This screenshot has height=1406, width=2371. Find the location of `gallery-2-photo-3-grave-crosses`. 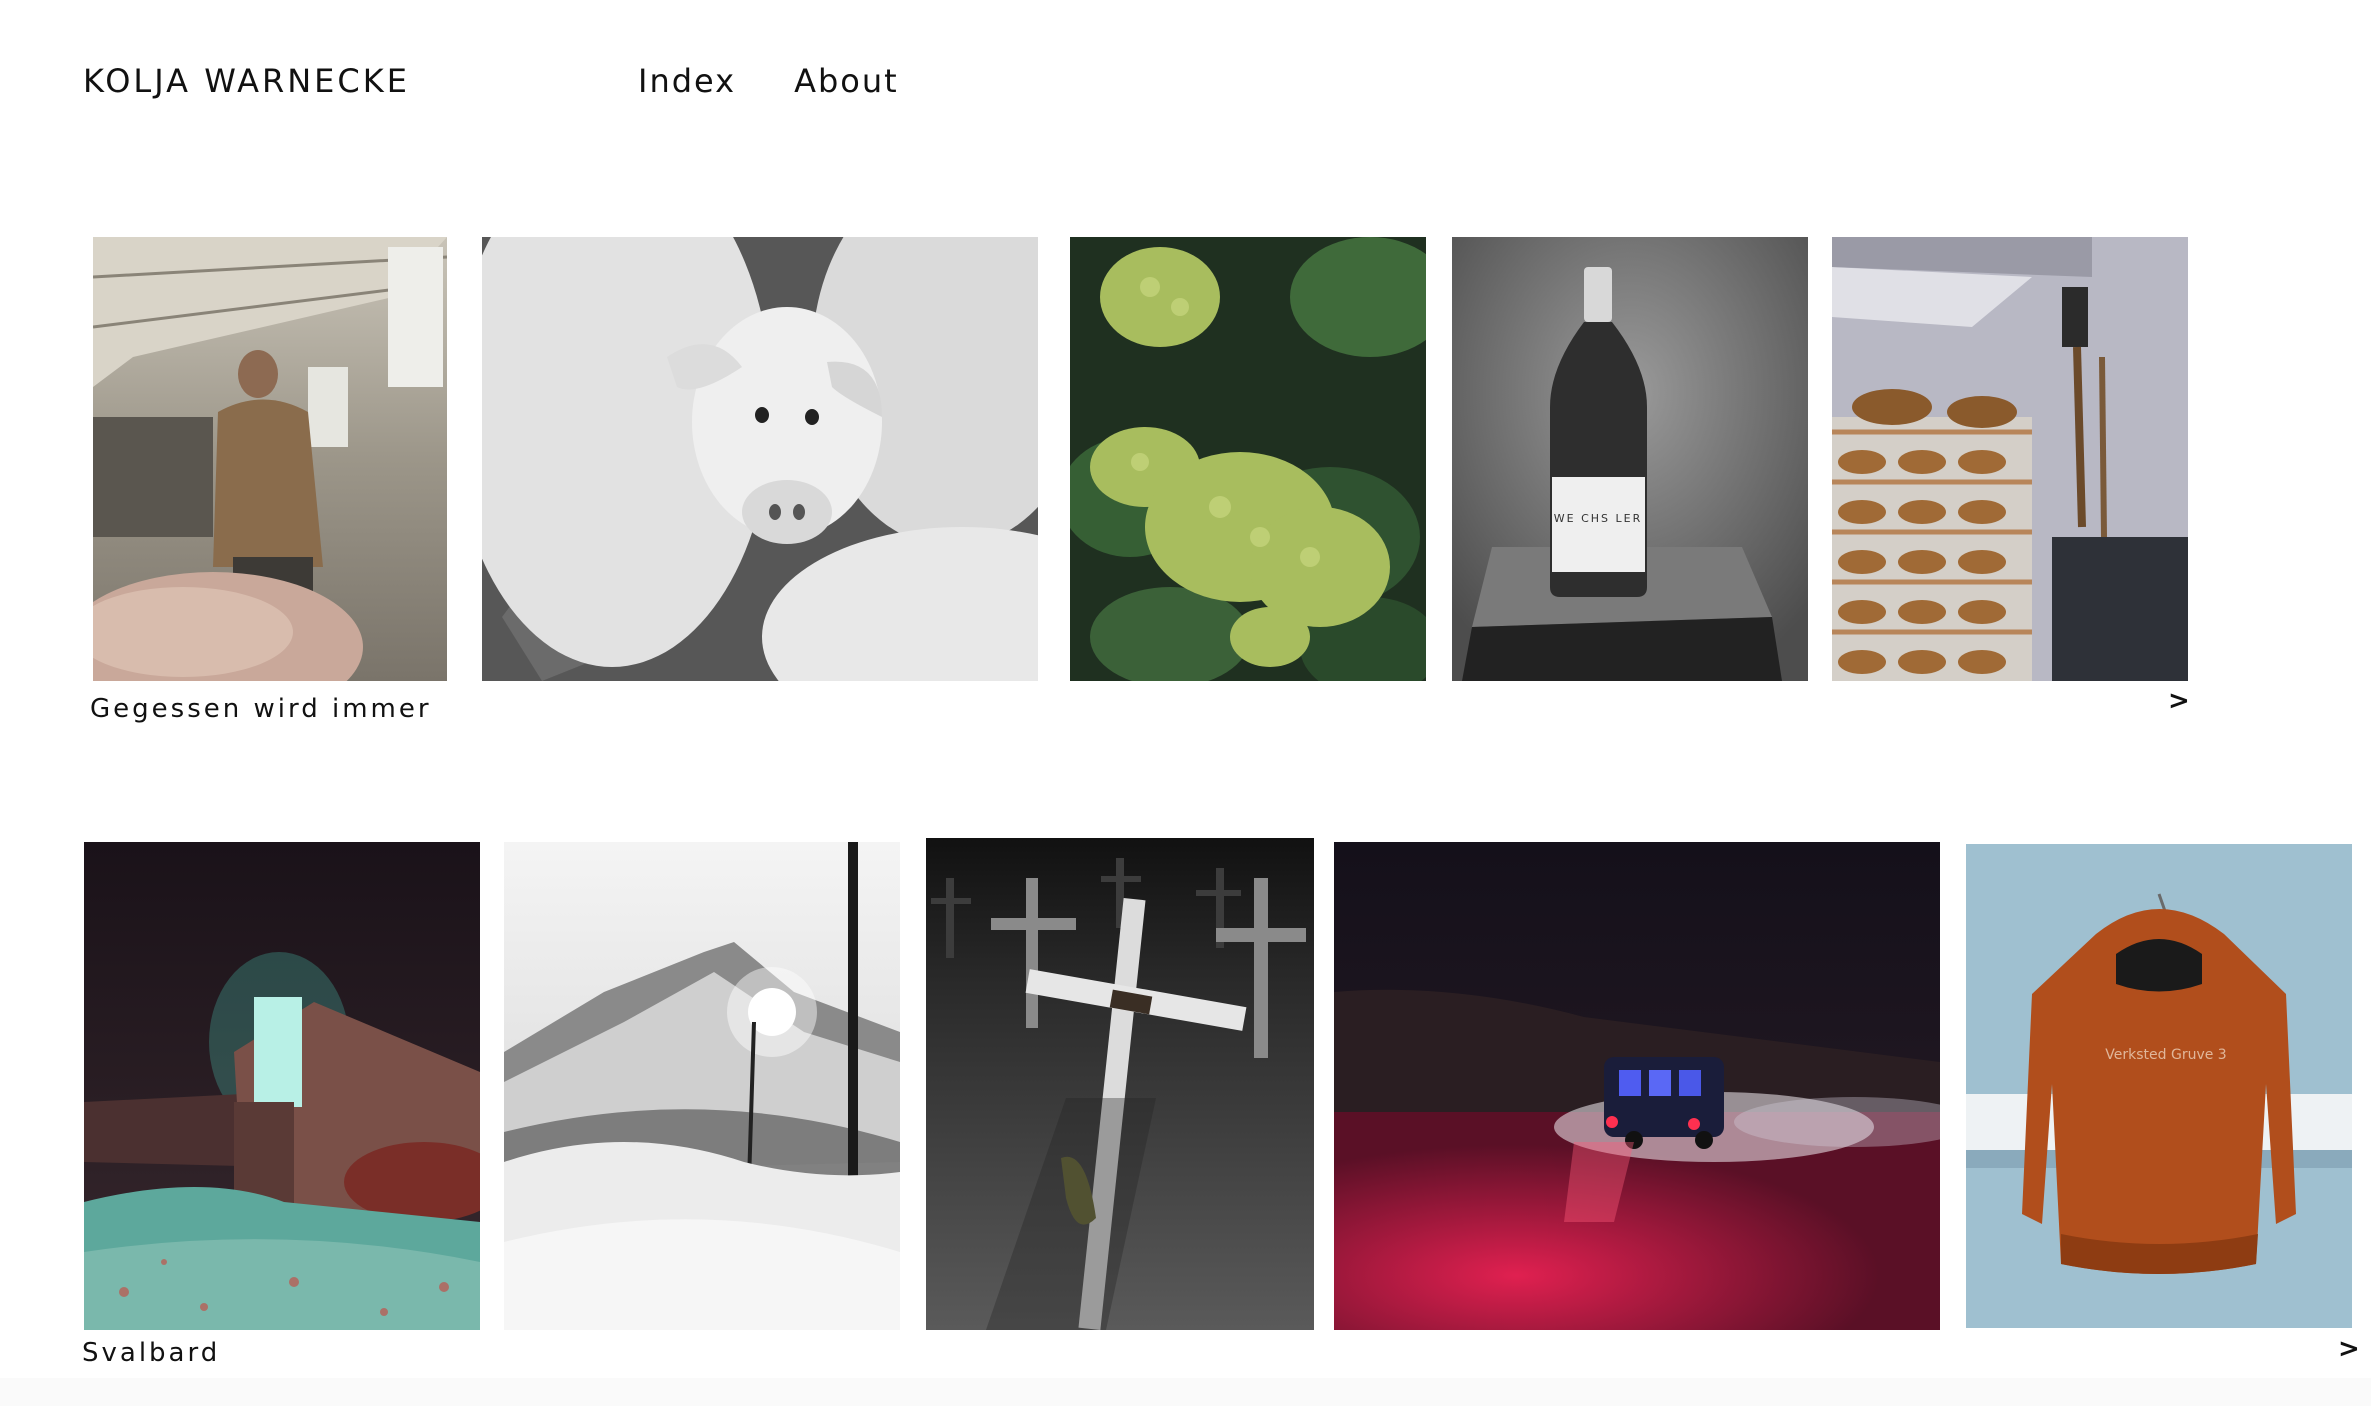

gallery-2-photo-3-grave-crosses is located at coordinates (1120, 1084).